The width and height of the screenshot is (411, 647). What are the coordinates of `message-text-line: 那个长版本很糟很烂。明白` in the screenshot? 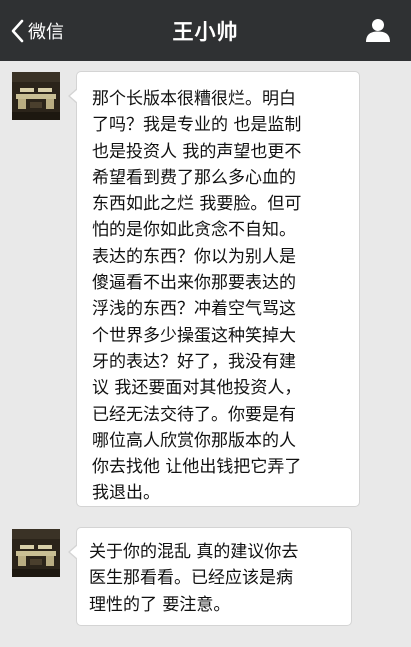 It's located at (194, 99).